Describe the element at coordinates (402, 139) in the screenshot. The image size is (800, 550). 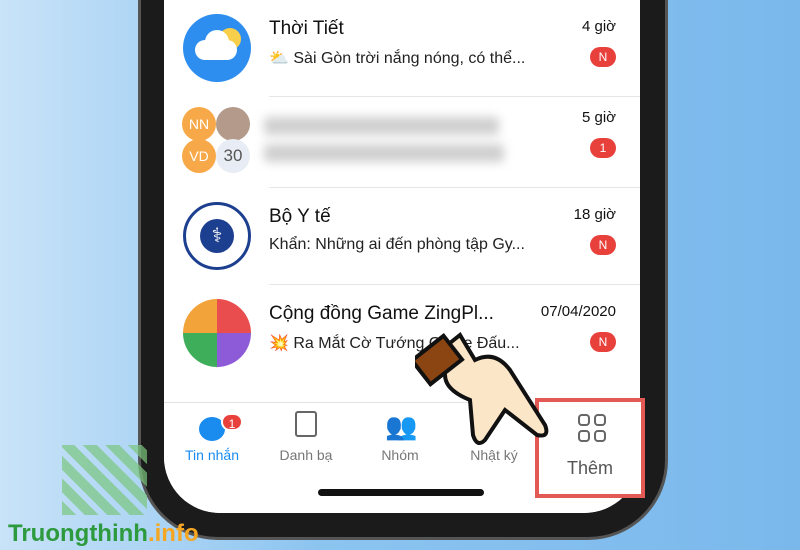
I see `conversation-row: NN VD 30 5 giờ 1` at that location.